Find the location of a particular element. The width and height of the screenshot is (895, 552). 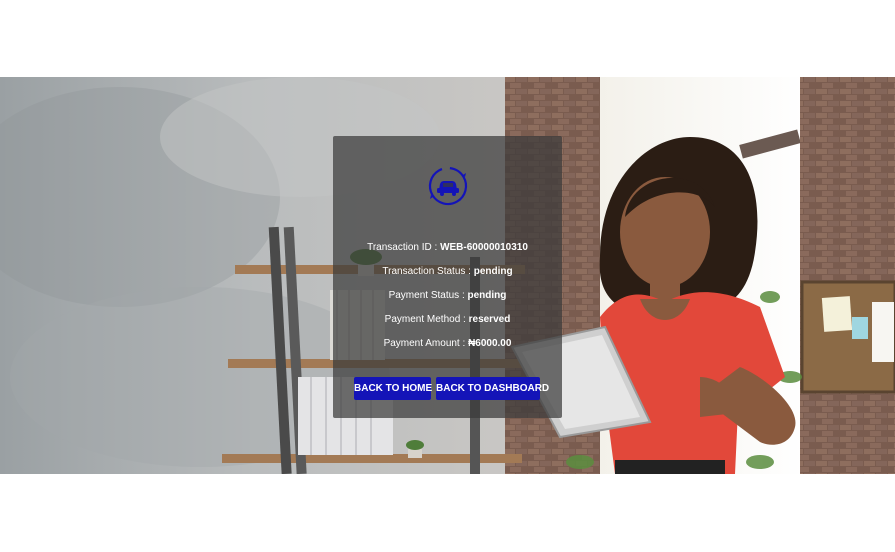

transaction-status-row: Transaction Status : pending is located at coordinates (447, 271).